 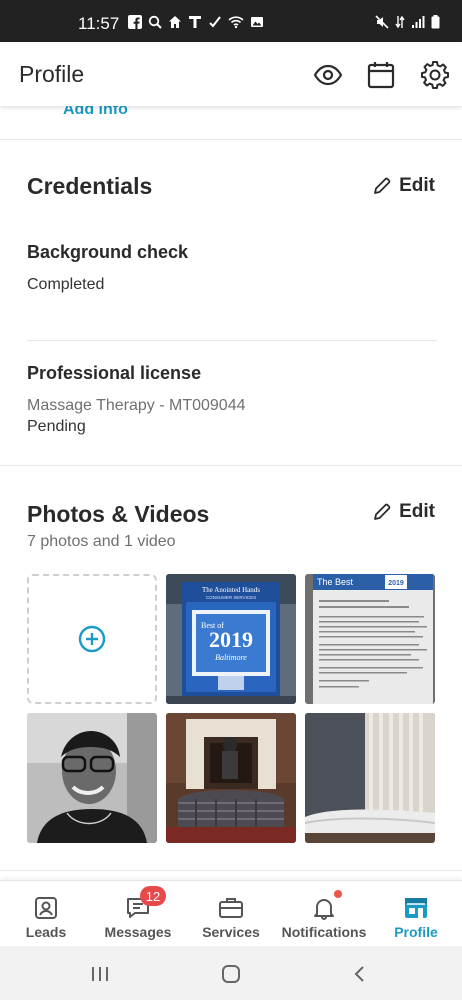 I want to click on wifi-icon, so click(x=236, y=22).